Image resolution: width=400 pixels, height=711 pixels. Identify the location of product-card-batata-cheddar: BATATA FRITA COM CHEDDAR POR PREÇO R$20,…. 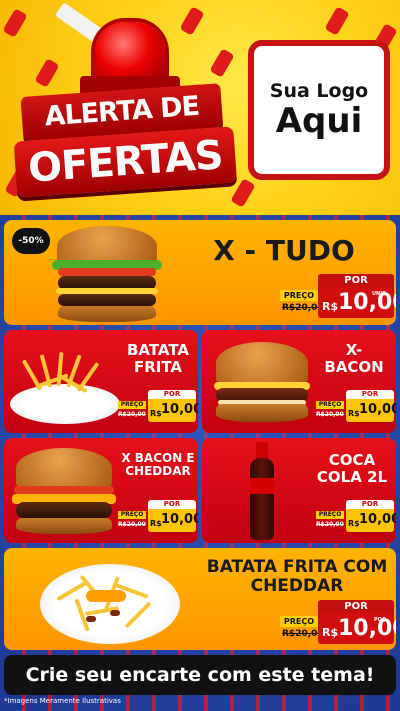
(200, 599).